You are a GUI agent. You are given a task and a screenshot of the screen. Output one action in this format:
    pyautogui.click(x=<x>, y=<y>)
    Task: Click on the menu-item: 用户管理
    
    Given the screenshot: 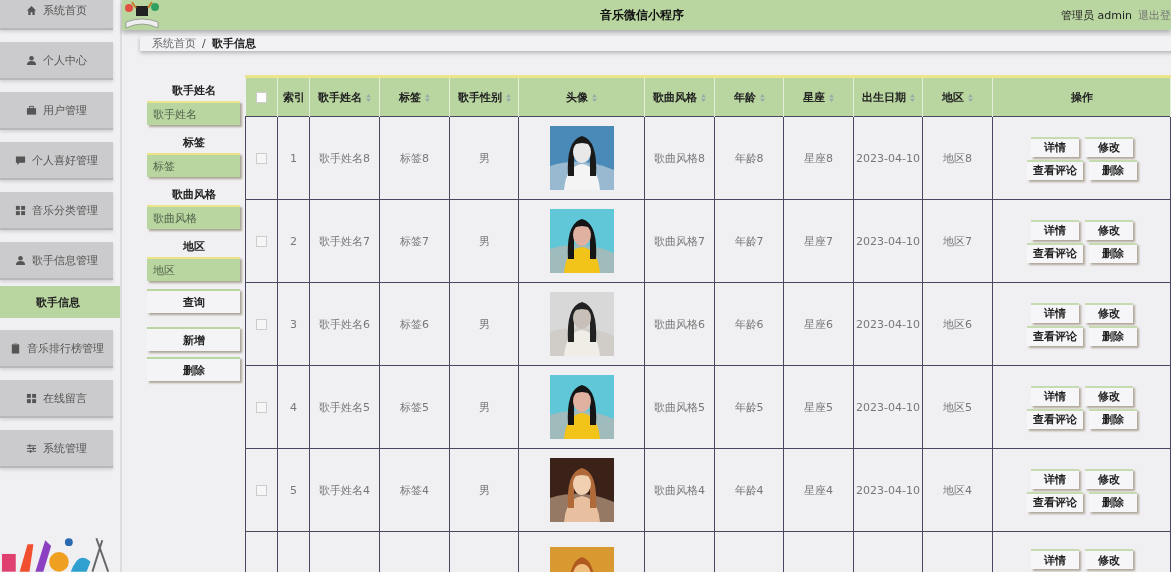 What is the action you would take?
    pyautogui.click(x=56, y=111)
    